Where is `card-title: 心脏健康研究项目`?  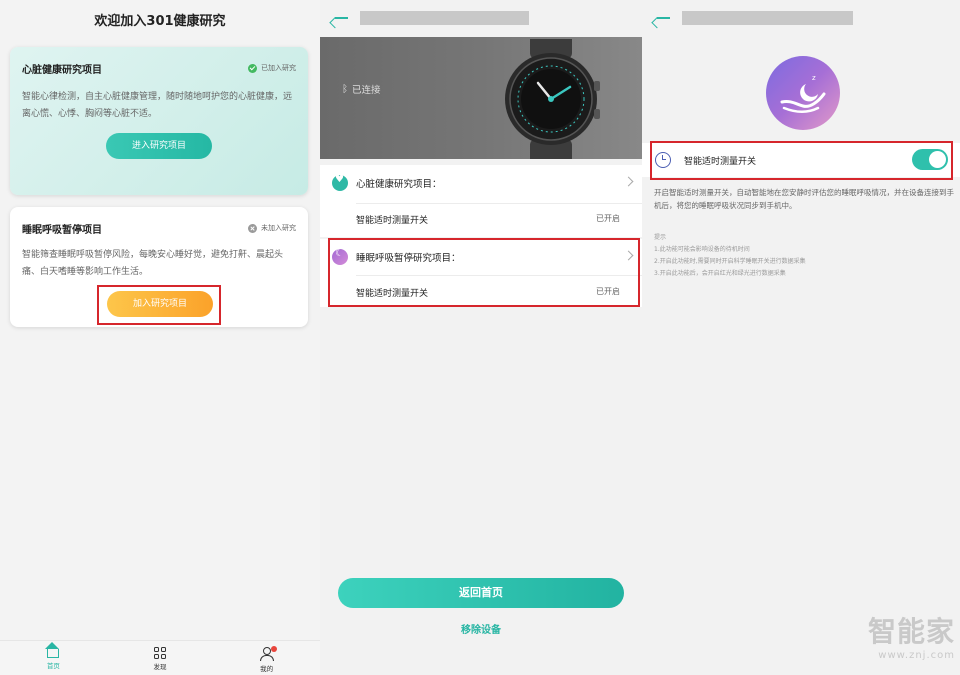 card-title: 心脏健康研究项目 is located at coordinates (62, 70).